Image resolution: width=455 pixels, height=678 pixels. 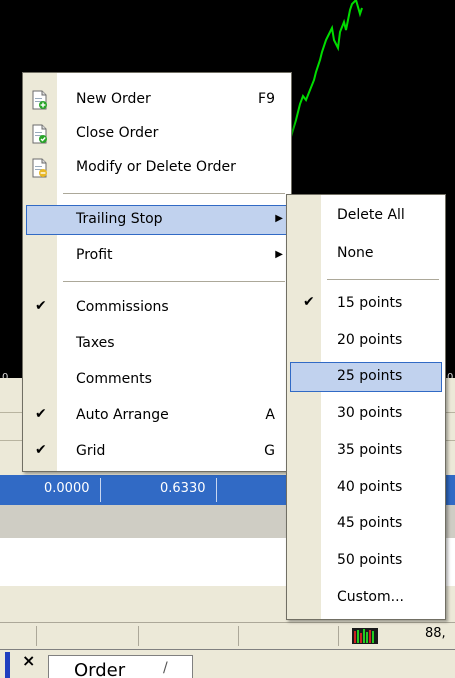 What do you see at coordinates (39, 168) in the screenshot?
I see `modify-order-icon` at bounding box center [39, 168].